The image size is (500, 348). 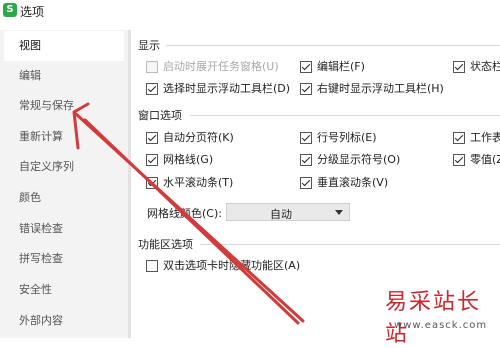 I want to click on option-label: 垂直滚动条(V), so click(x=353, y=182).